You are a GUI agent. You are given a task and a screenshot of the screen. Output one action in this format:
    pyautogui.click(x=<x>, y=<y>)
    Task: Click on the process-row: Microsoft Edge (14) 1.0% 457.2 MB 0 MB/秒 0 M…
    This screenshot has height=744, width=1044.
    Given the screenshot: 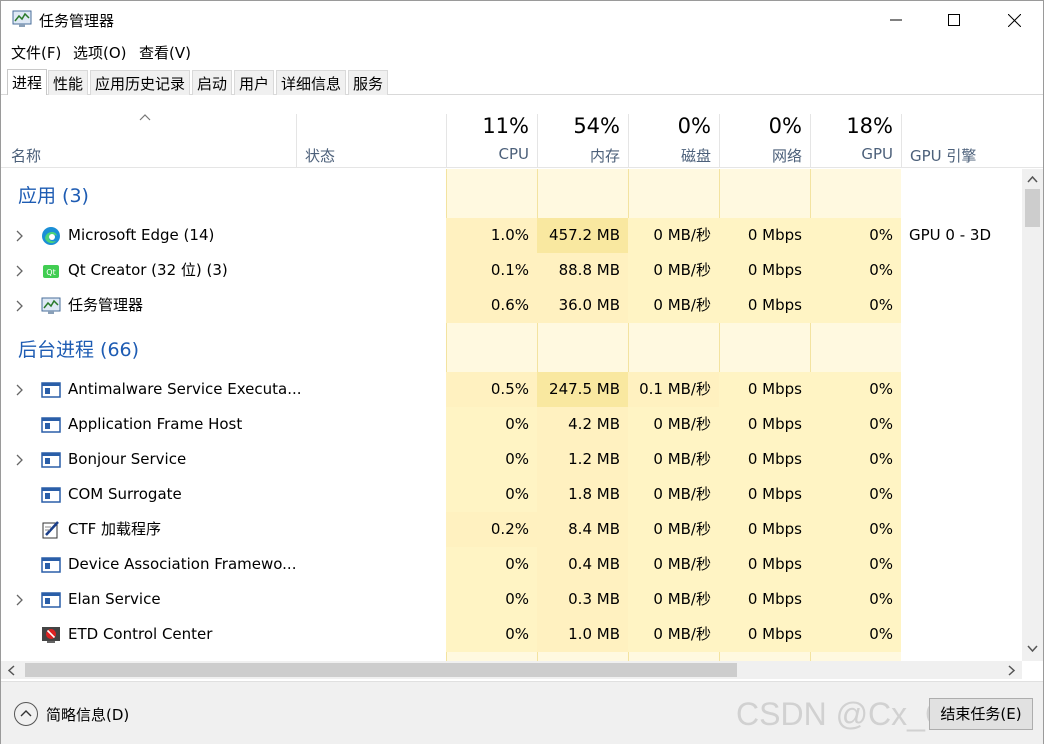 What is the action you would take?
    pyautogui.click(x=511, y=235)
    